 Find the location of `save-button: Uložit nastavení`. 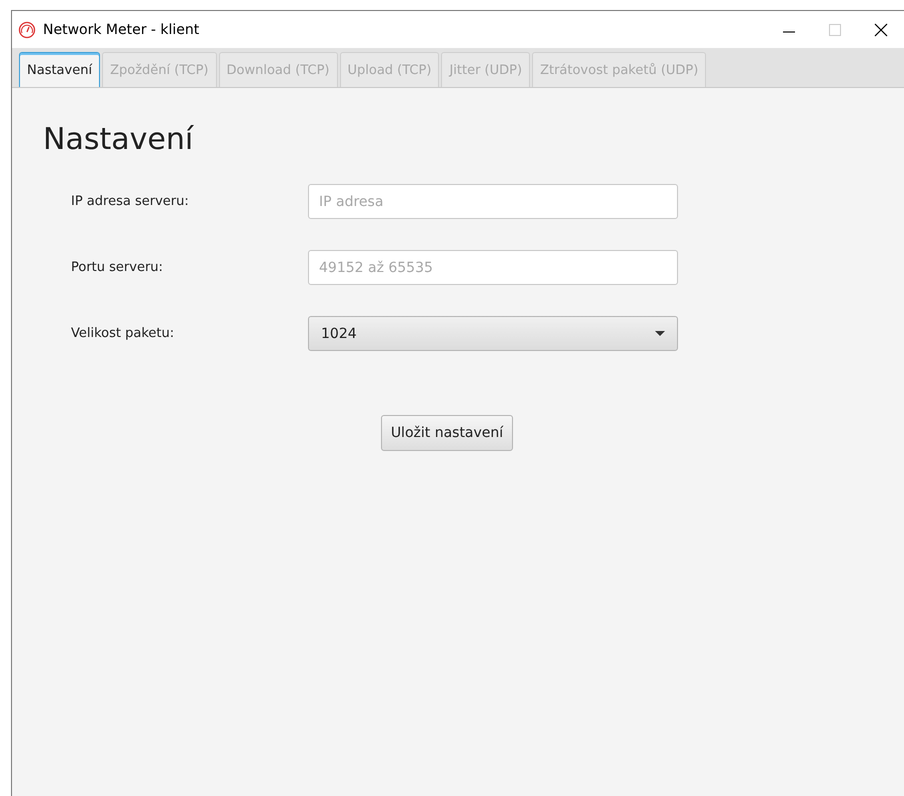

save-button: Uložit nastavení is located at coordinates (447, 433).